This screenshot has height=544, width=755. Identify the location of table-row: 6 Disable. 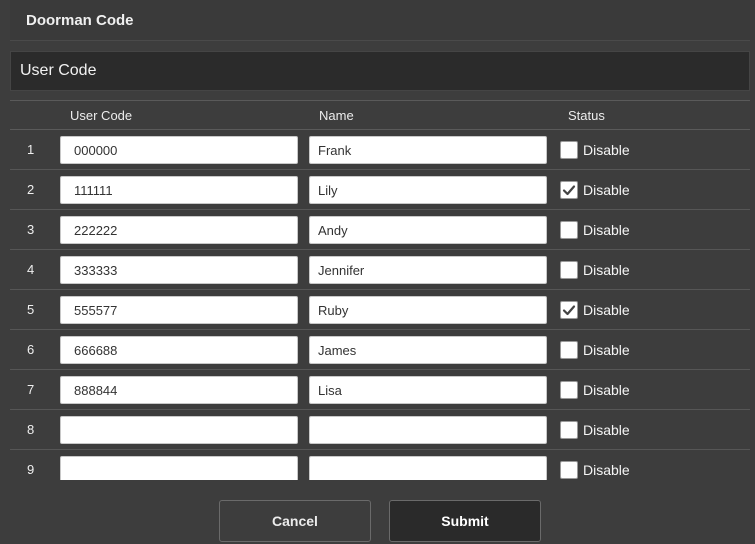
(380, 350).